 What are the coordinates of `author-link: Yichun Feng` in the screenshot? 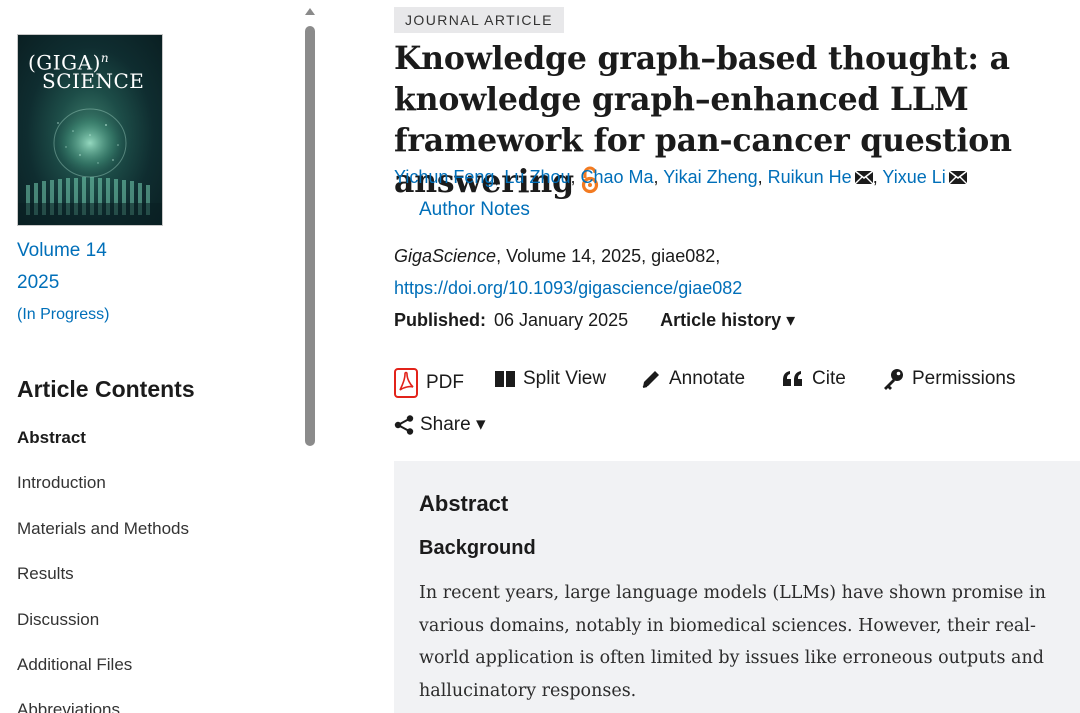 It's located at (444, 177).